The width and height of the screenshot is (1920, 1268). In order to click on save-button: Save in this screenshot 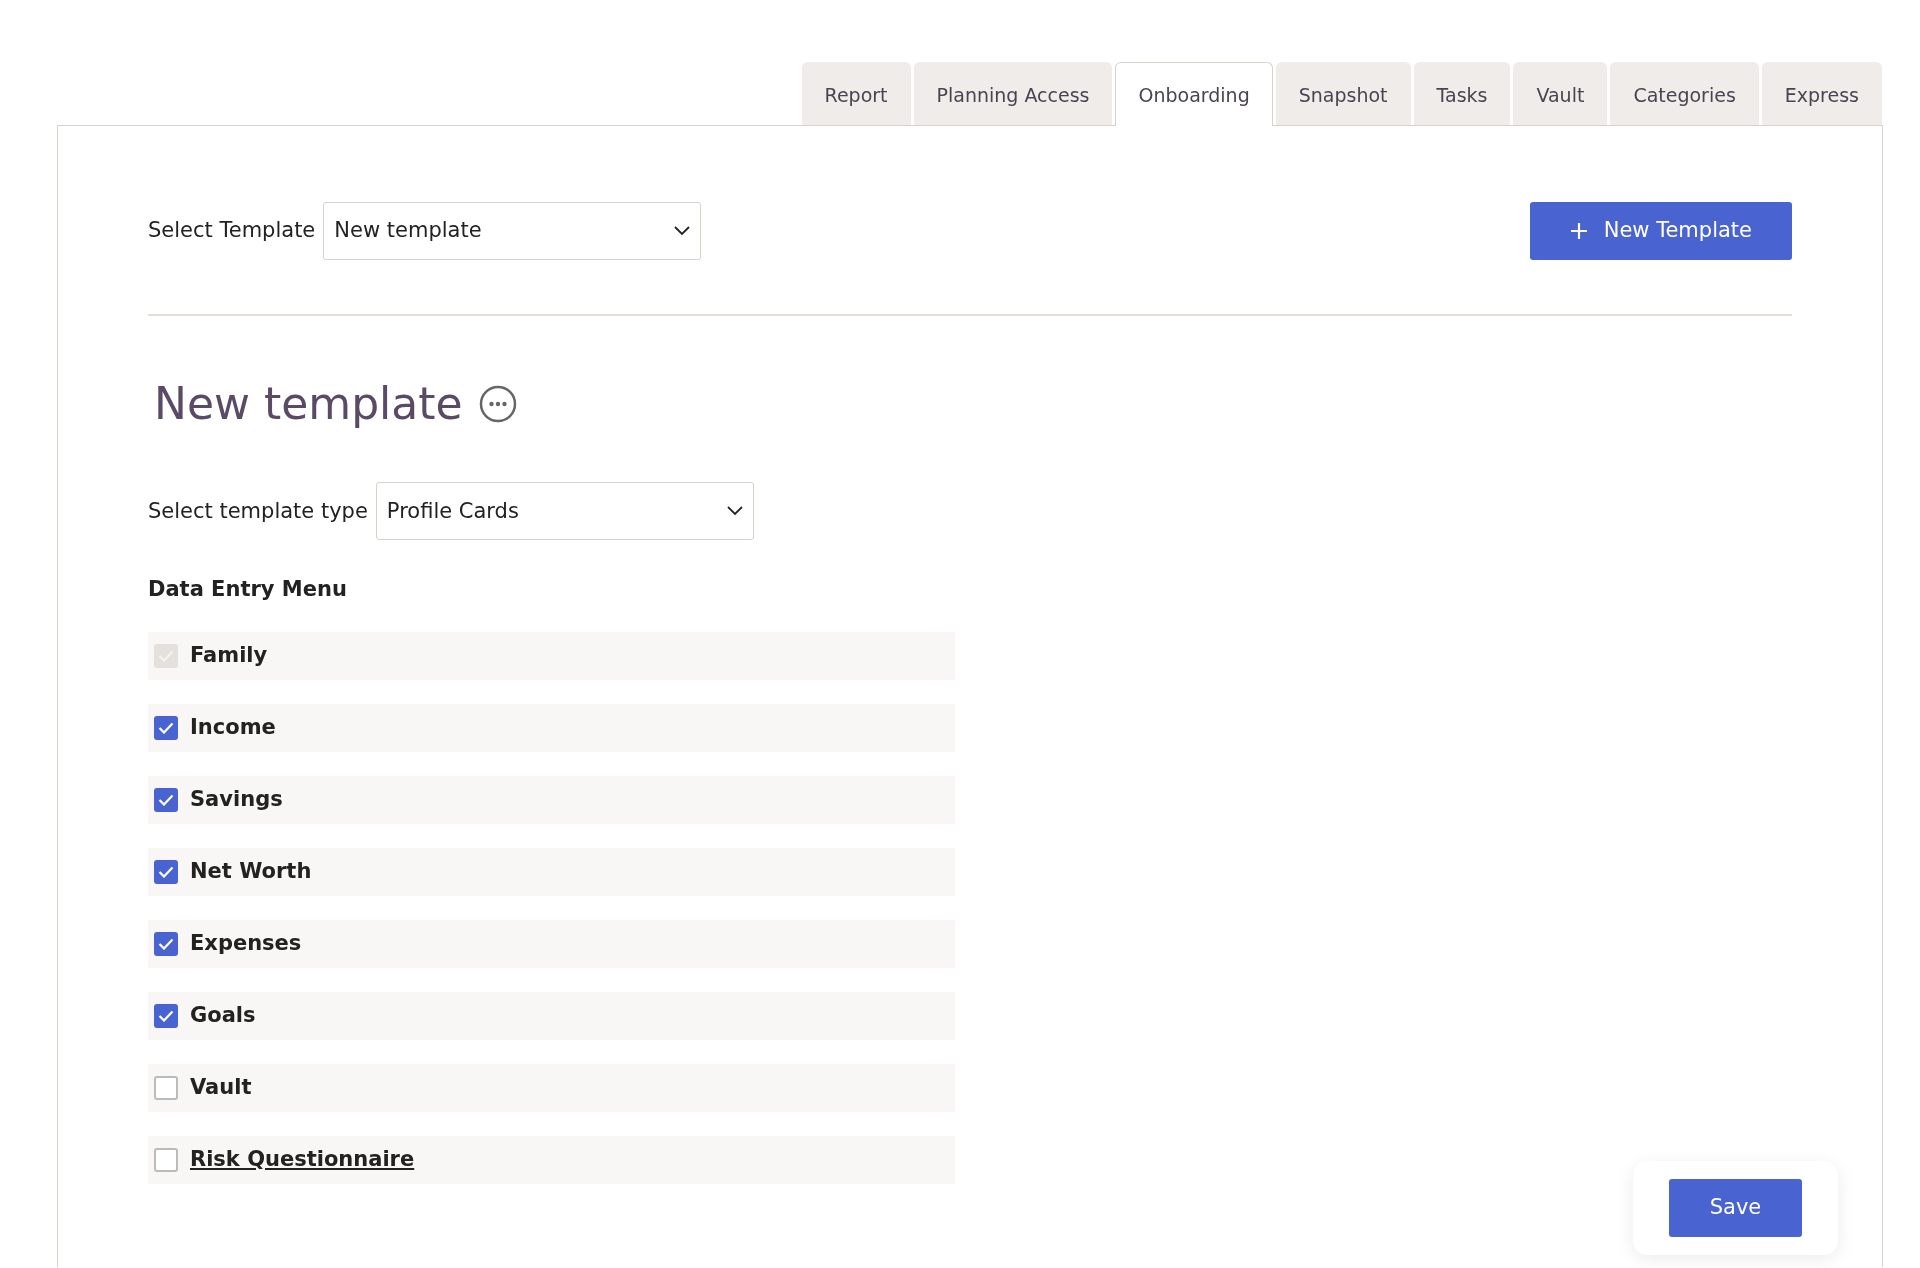, I will do `click(1735, 1207)`.